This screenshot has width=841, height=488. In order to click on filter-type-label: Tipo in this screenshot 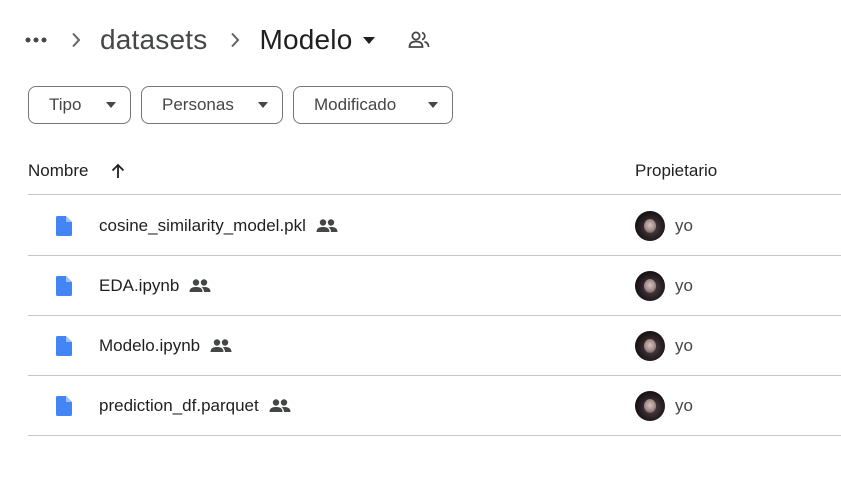, I will do `click(65, 104)`.